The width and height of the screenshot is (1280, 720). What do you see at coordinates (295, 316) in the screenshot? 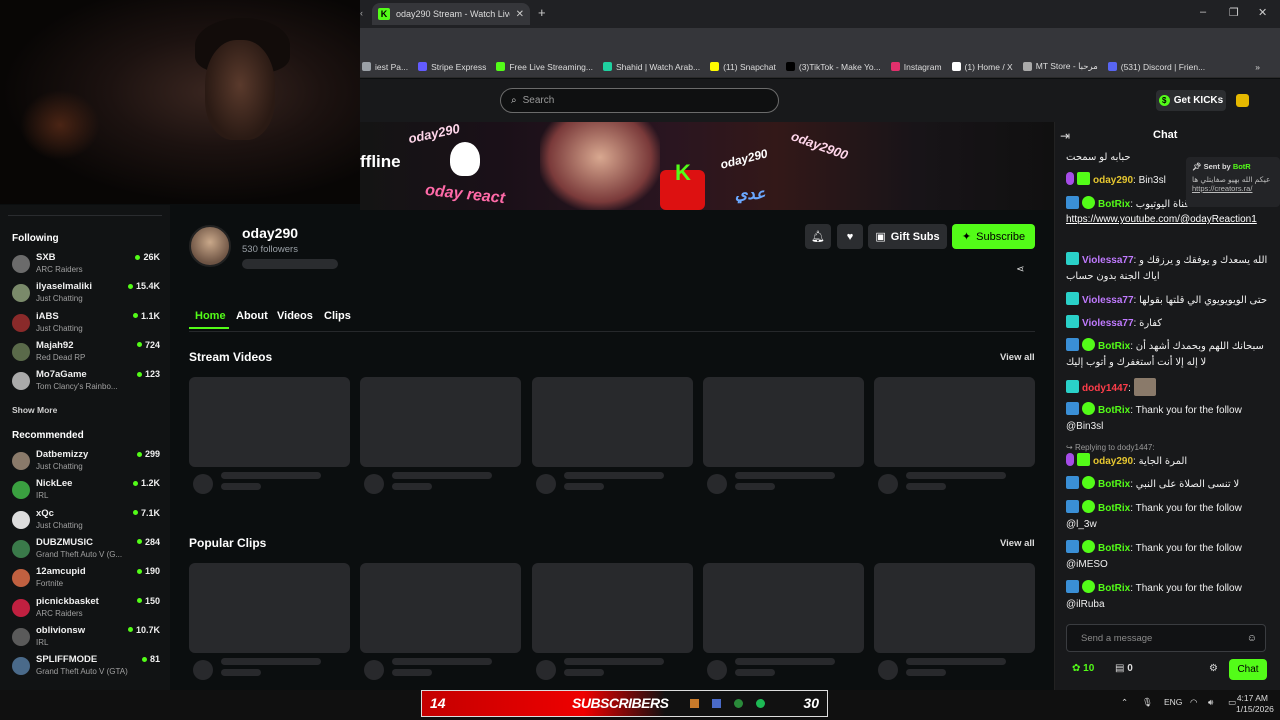
I see `tab-videos: Videos` at bounding box center [295, 316].